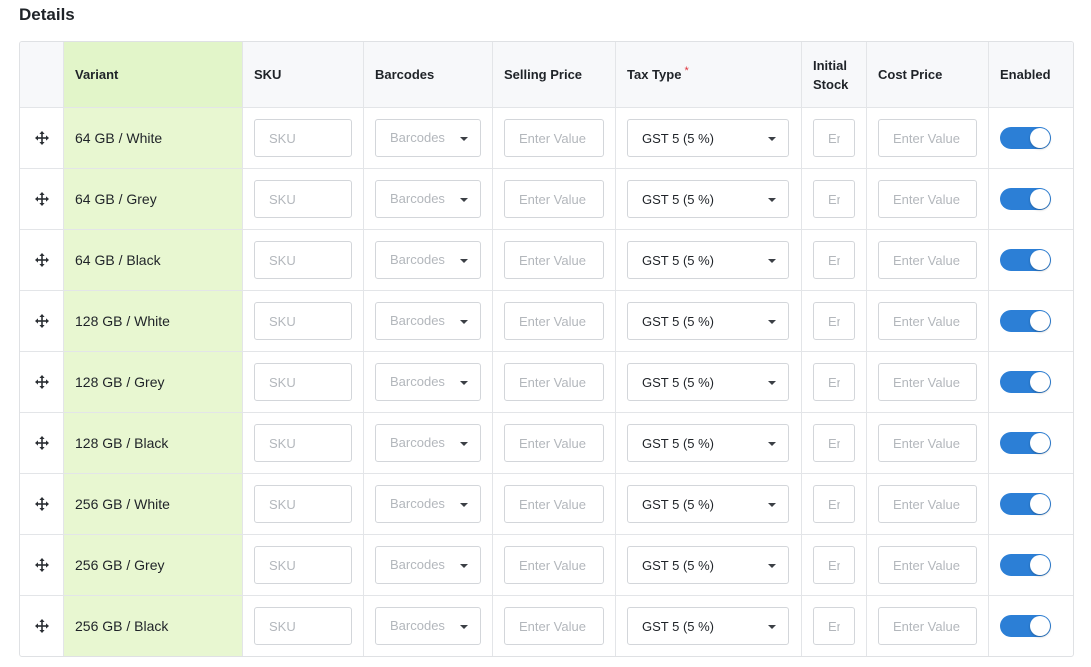 Image resolution: width=1091 pixels, height=667 pixels. I want to click on enabled-cell, so click(1030, 382).